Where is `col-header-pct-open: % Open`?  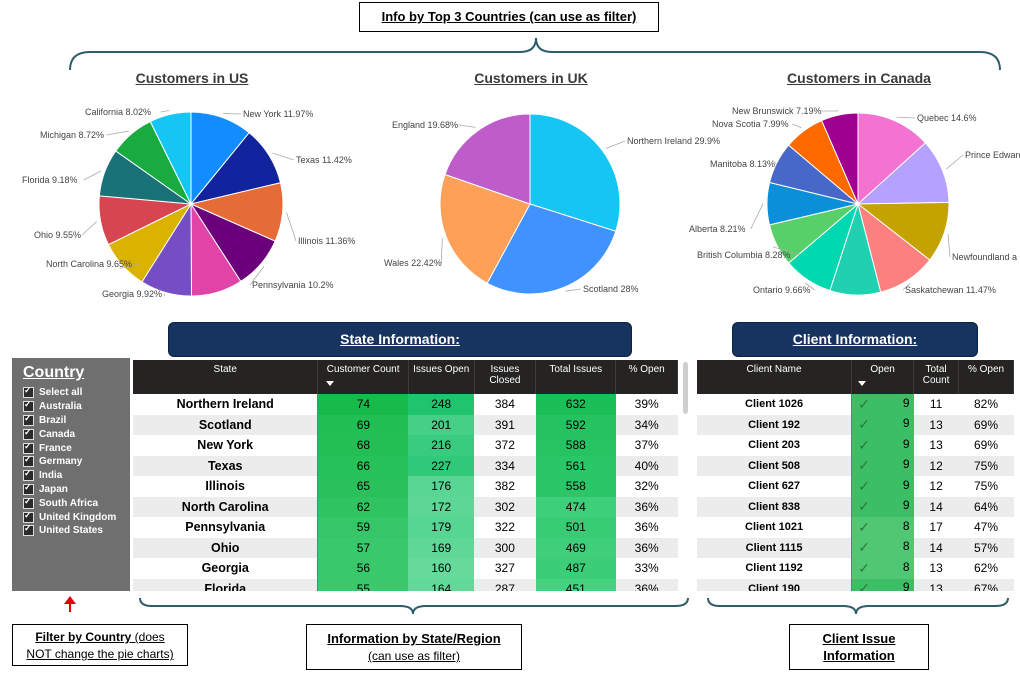 col-header-pct-open: % Open is located at coordinates (646, 377).